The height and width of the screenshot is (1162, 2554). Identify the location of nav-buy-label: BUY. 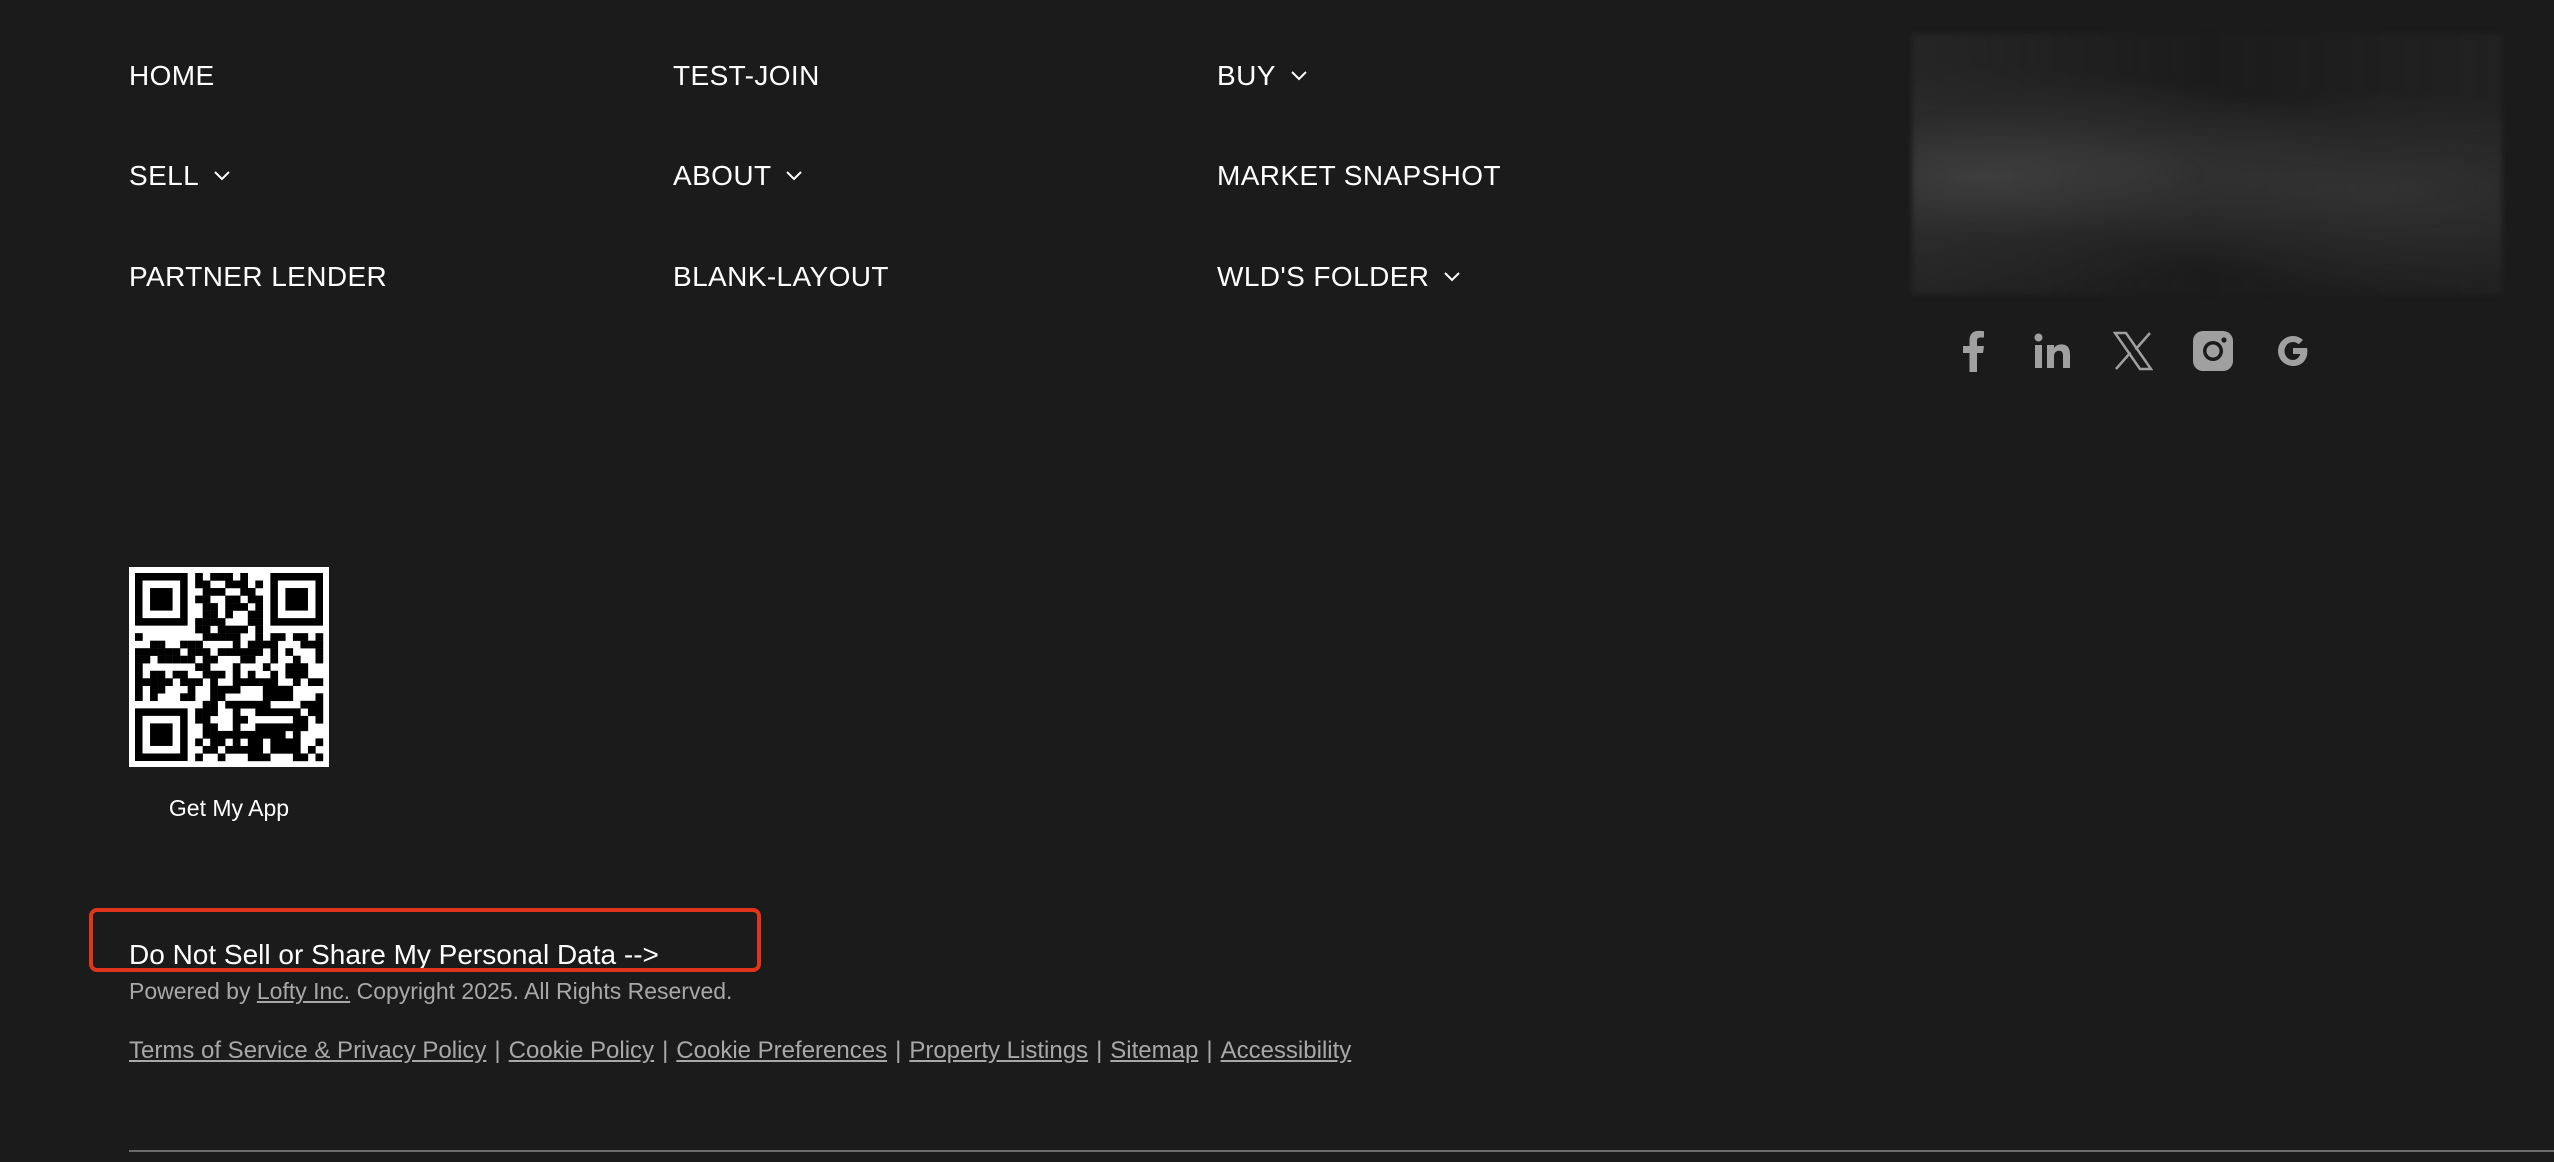
(1246, 75).